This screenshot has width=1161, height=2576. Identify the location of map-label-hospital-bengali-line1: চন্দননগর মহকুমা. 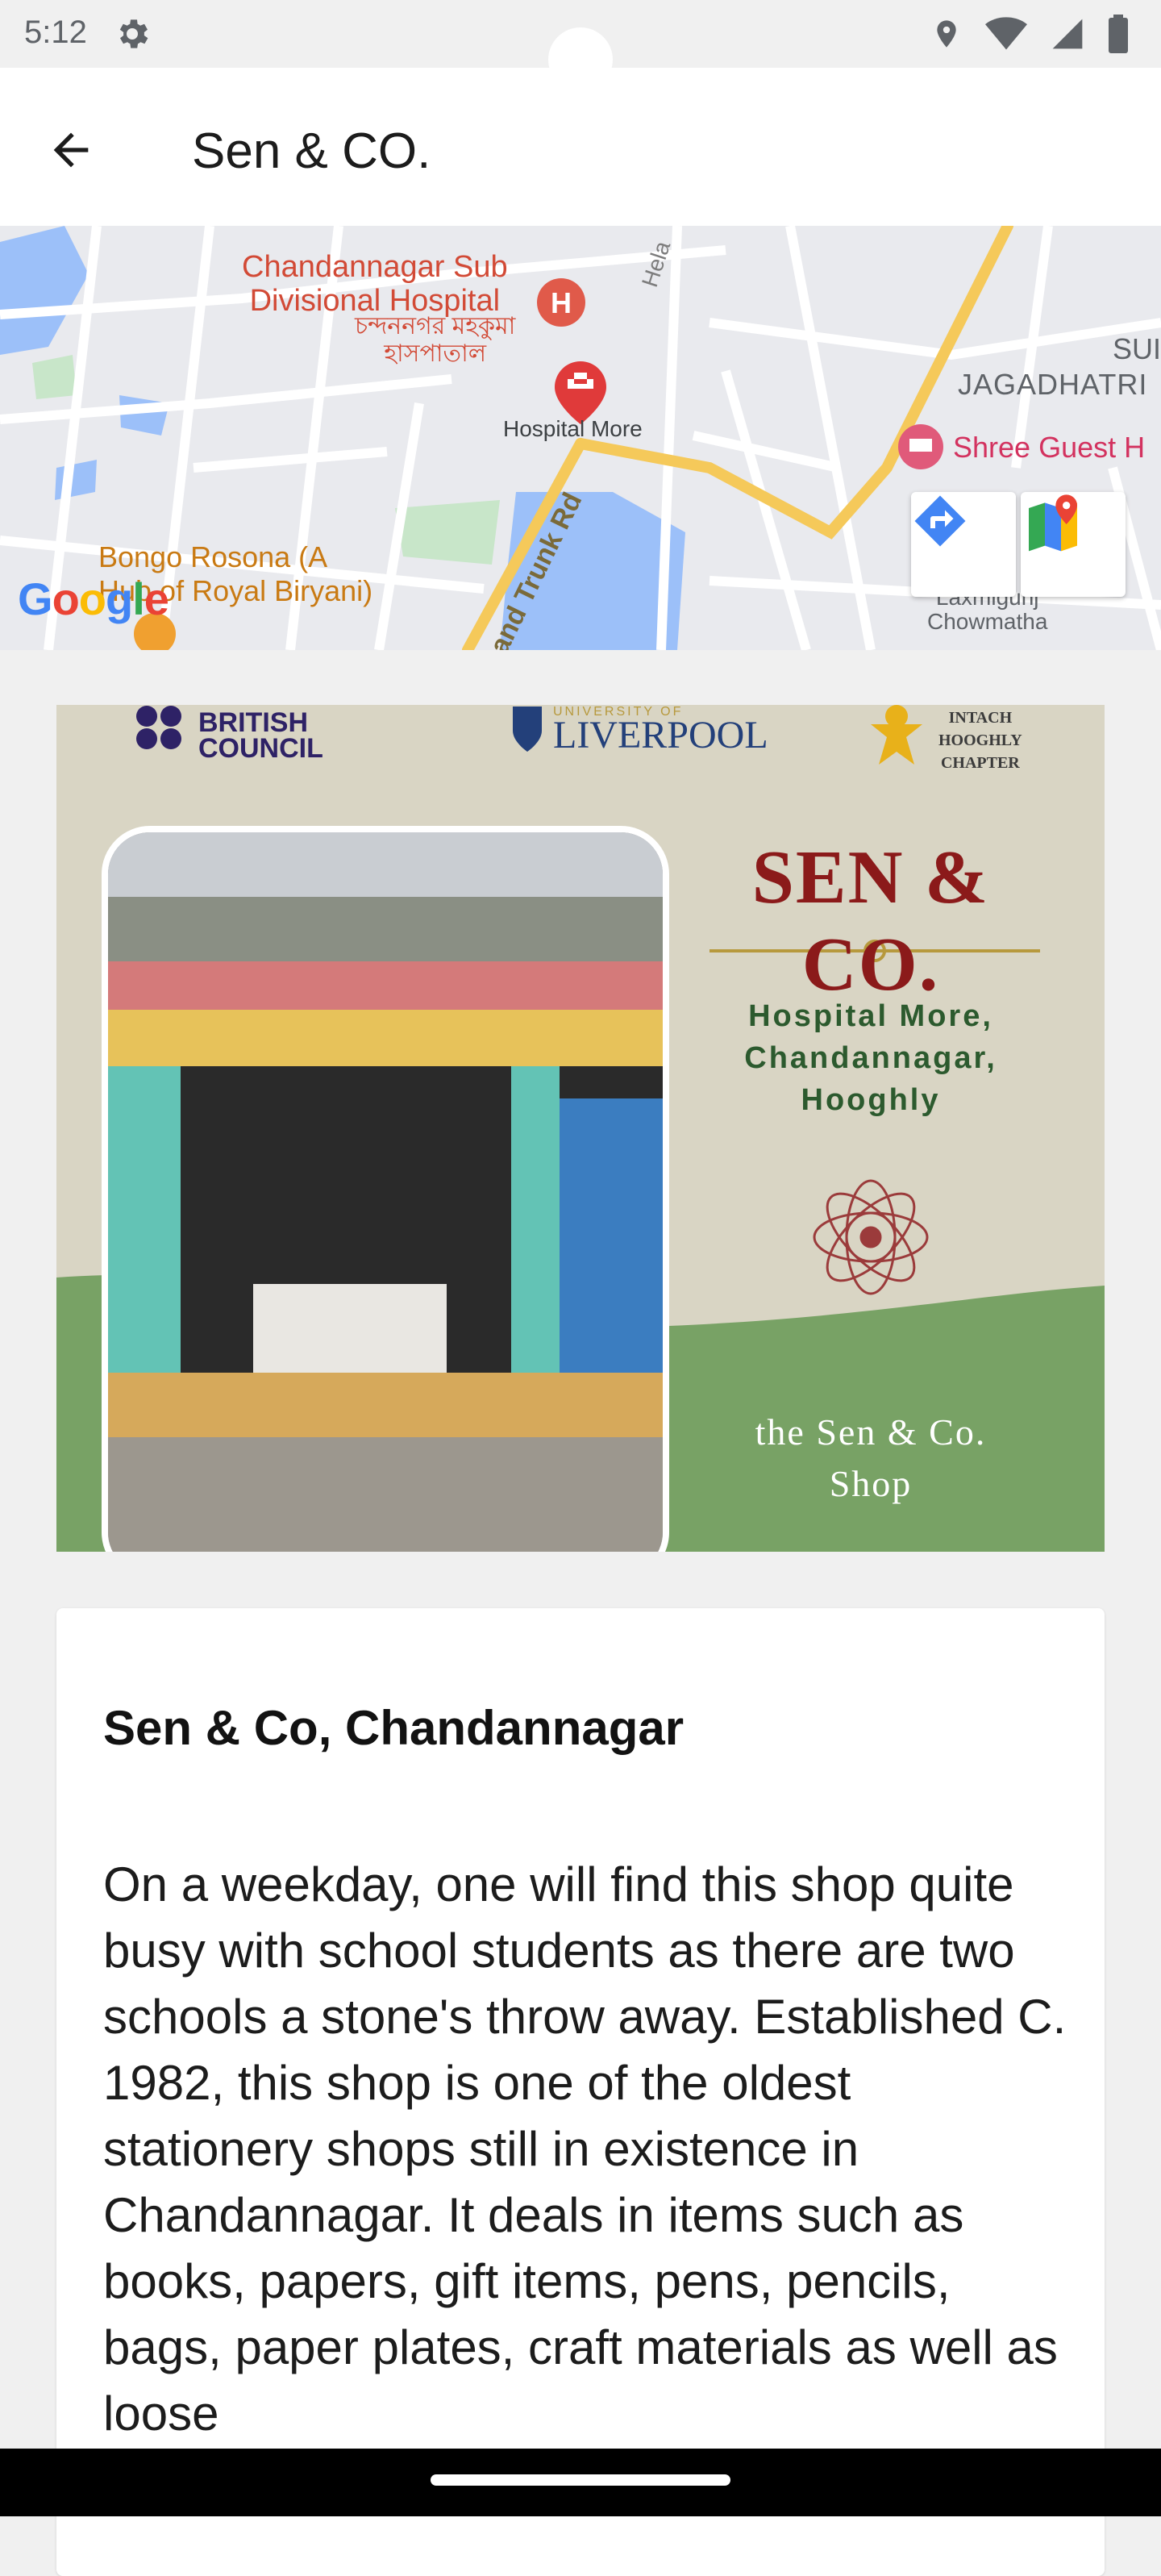
(435, 326).